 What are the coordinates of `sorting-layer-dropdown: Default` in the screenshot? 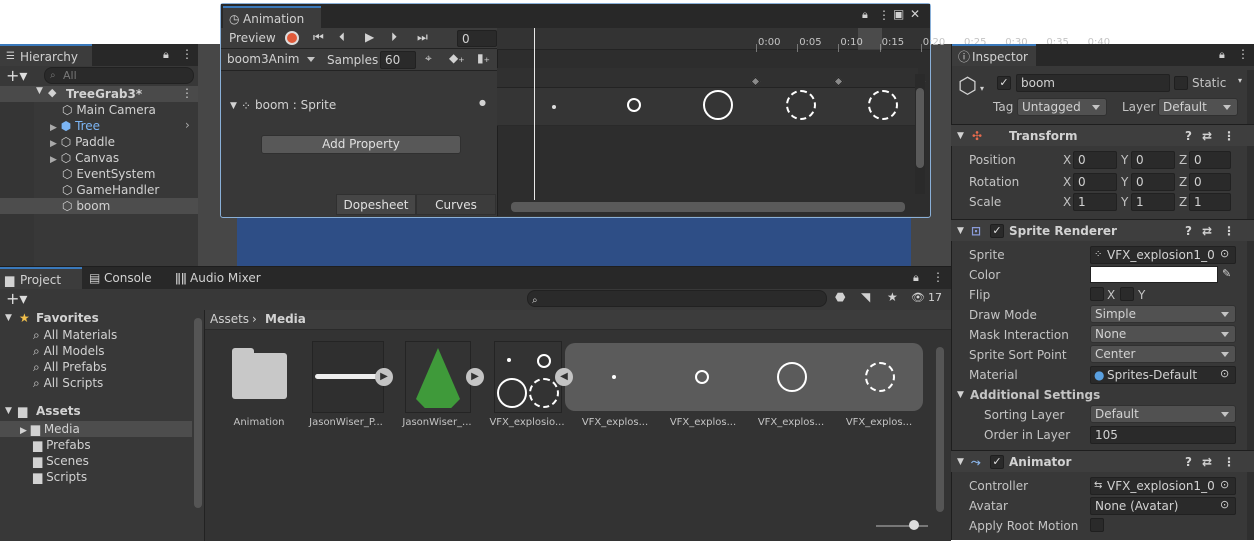 It's located at (1163, 414).